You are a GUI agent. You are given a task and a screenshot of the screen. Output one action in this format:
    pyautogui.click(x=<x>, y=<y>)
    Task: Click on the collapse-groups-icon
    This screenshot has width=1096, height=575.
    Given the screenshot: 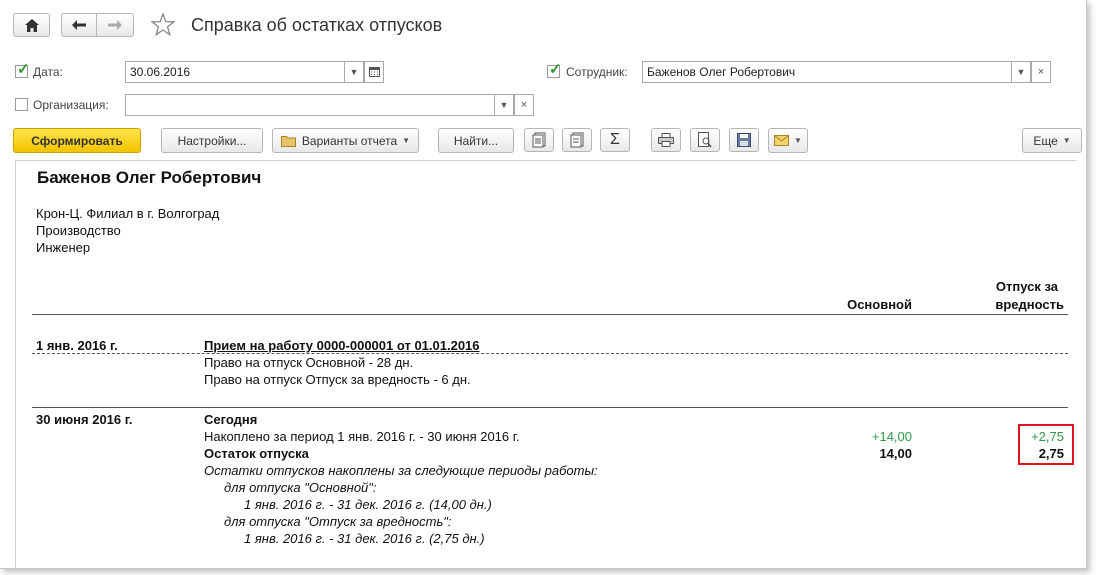 What is the action you would take?
    pyautogui.click(x=577, y=140)
    